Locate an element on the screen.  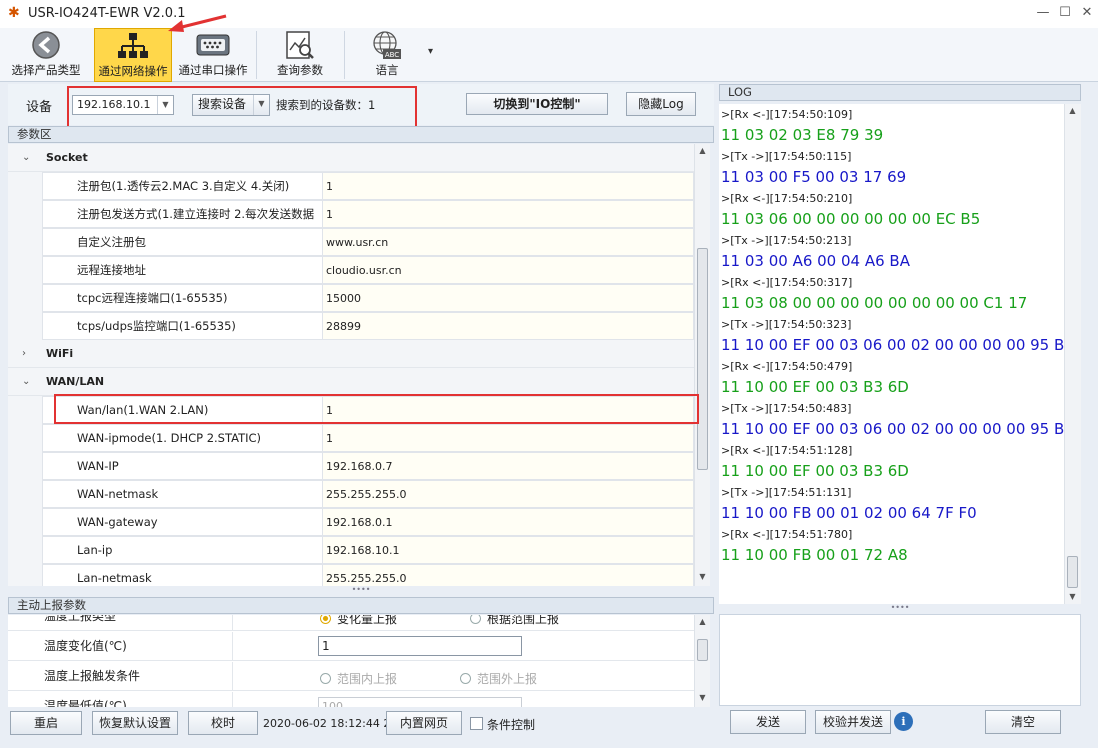
param-row: Lan-netmask 255.255.255.0 is located at coordinates (351, 575).